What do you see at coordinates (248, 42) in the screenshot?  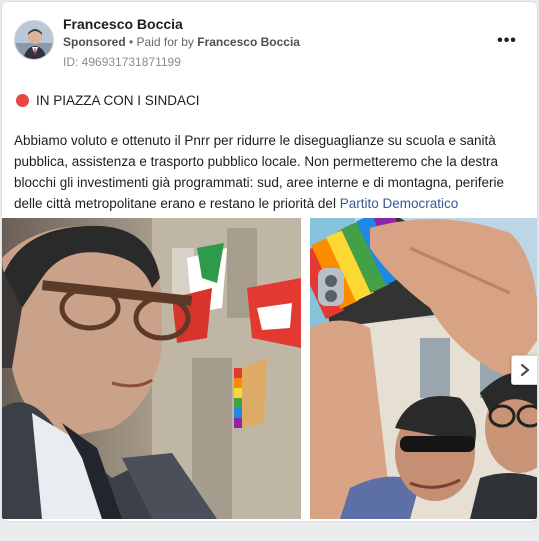 I see `paid-for-name: Francesco Boccia` at bounding box center [248, 42].